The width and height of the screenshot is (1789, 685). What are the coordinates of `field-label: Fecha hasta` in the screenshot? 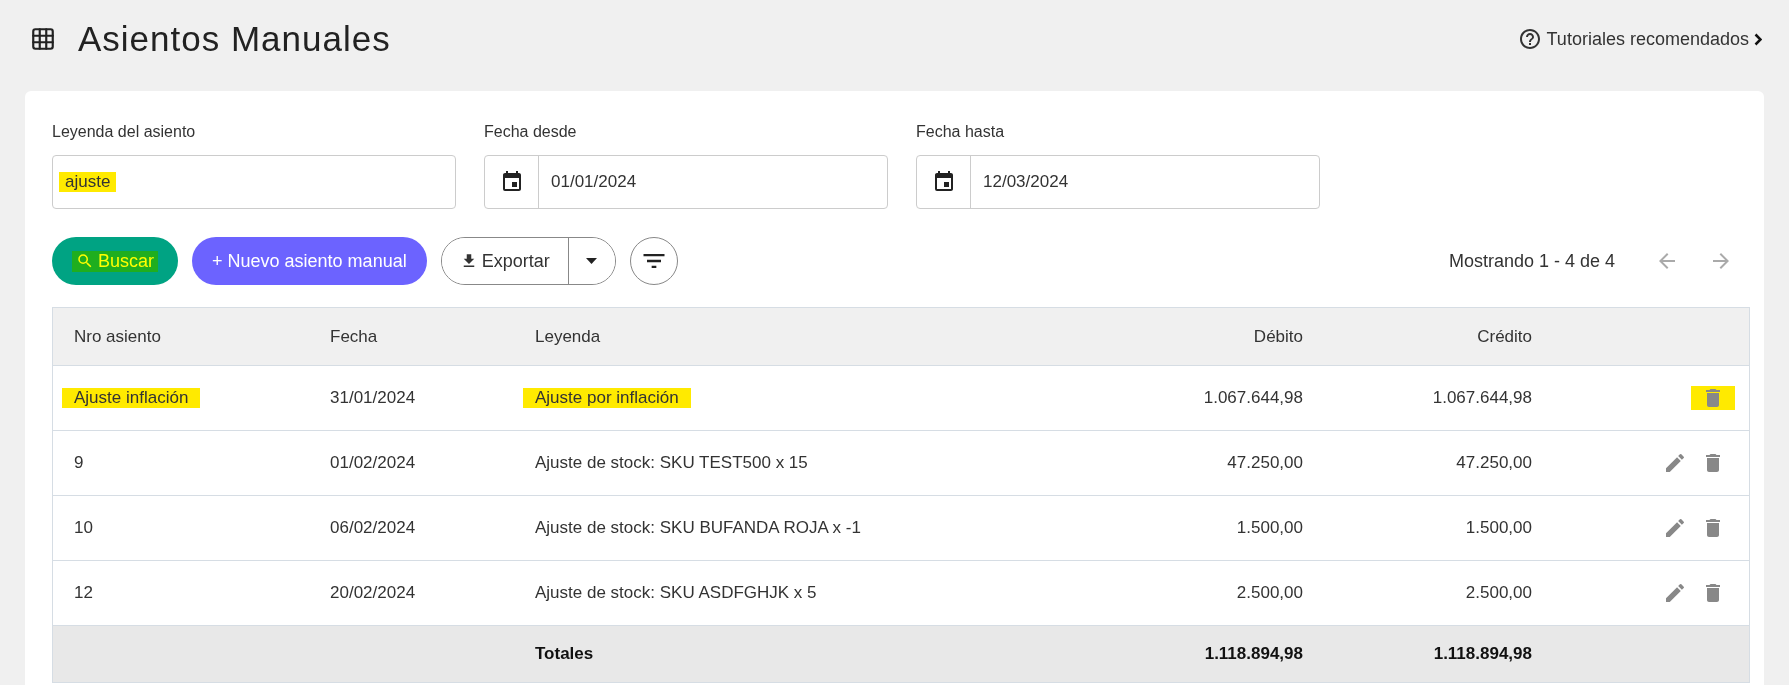 It's located at (961, 132).